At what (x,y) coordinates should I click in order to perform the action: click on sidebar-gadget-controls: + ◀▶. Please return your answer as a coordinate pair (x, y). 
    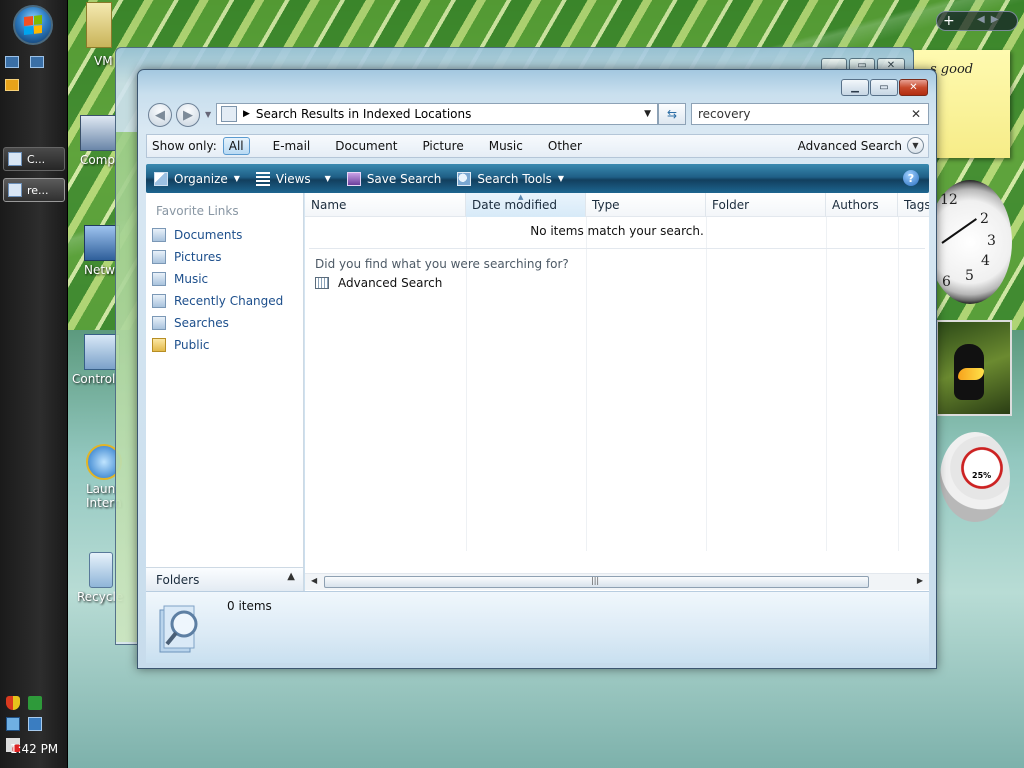
    Looking at the image, I should click on (977, 21).